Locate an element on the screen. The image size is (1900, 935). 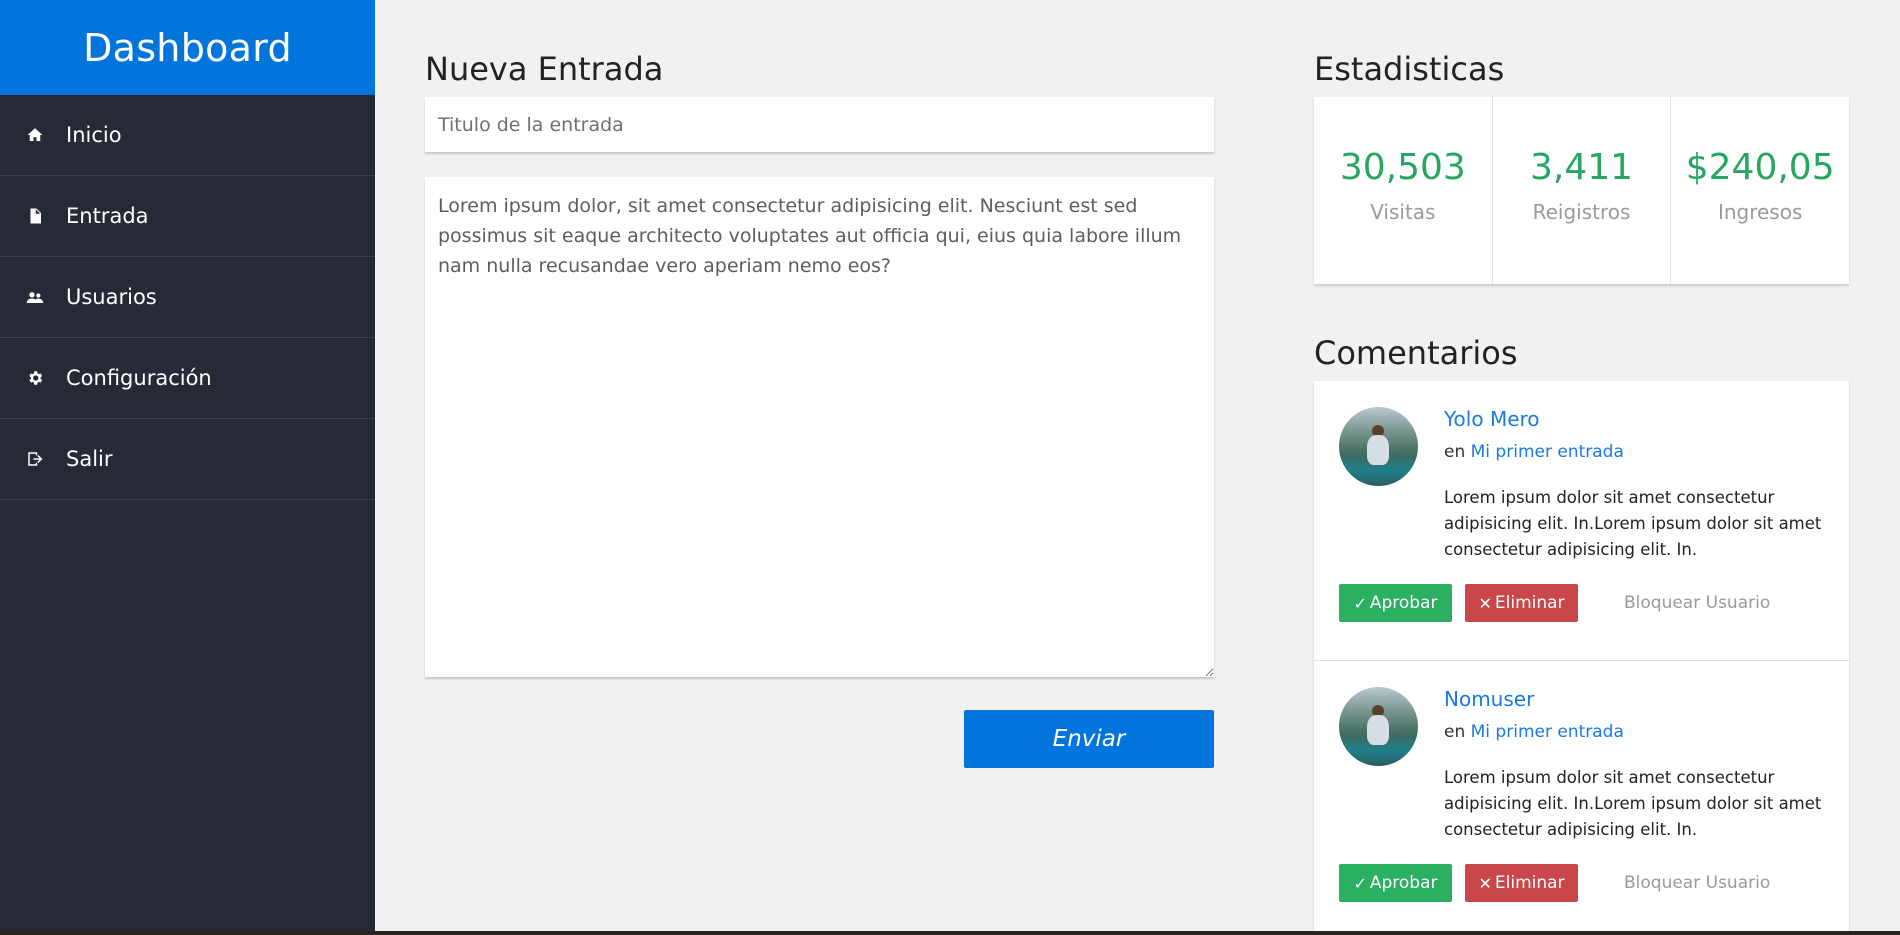
stat-registros: 3,411 Reigistros is located at coordinates (1582, 190).